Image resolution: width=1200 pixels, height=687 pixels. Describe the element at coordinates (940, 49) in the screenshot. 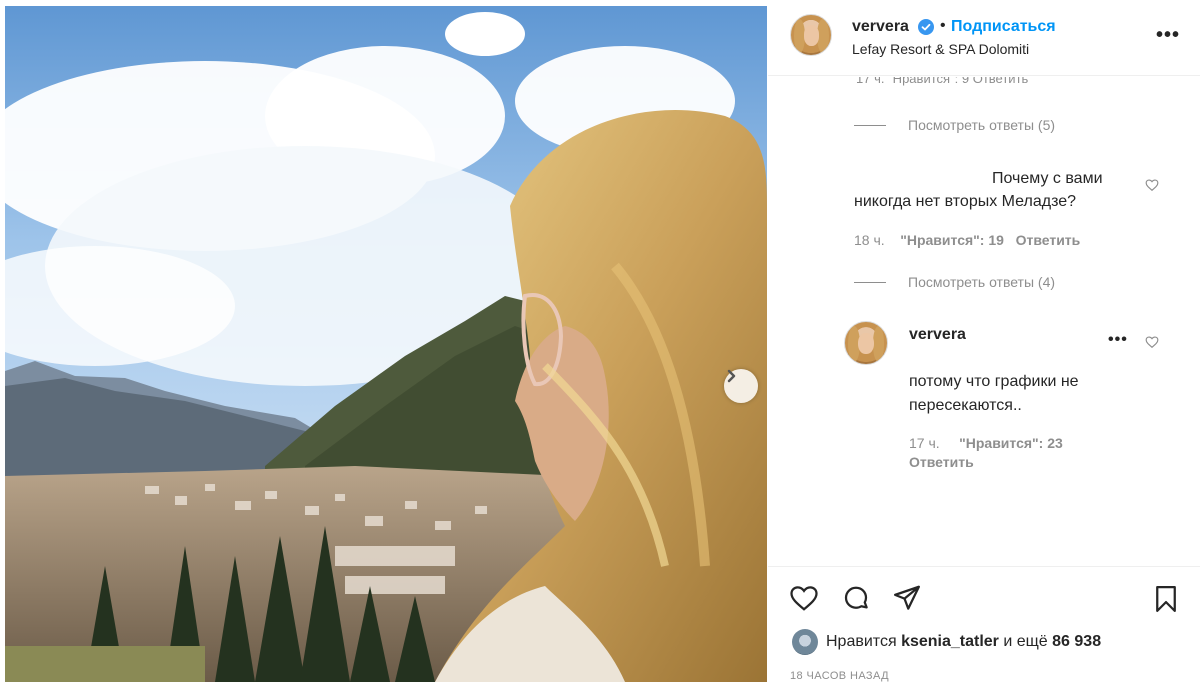

I see `post-location: Lefay Resort & SPA Dolomiti` at that location.